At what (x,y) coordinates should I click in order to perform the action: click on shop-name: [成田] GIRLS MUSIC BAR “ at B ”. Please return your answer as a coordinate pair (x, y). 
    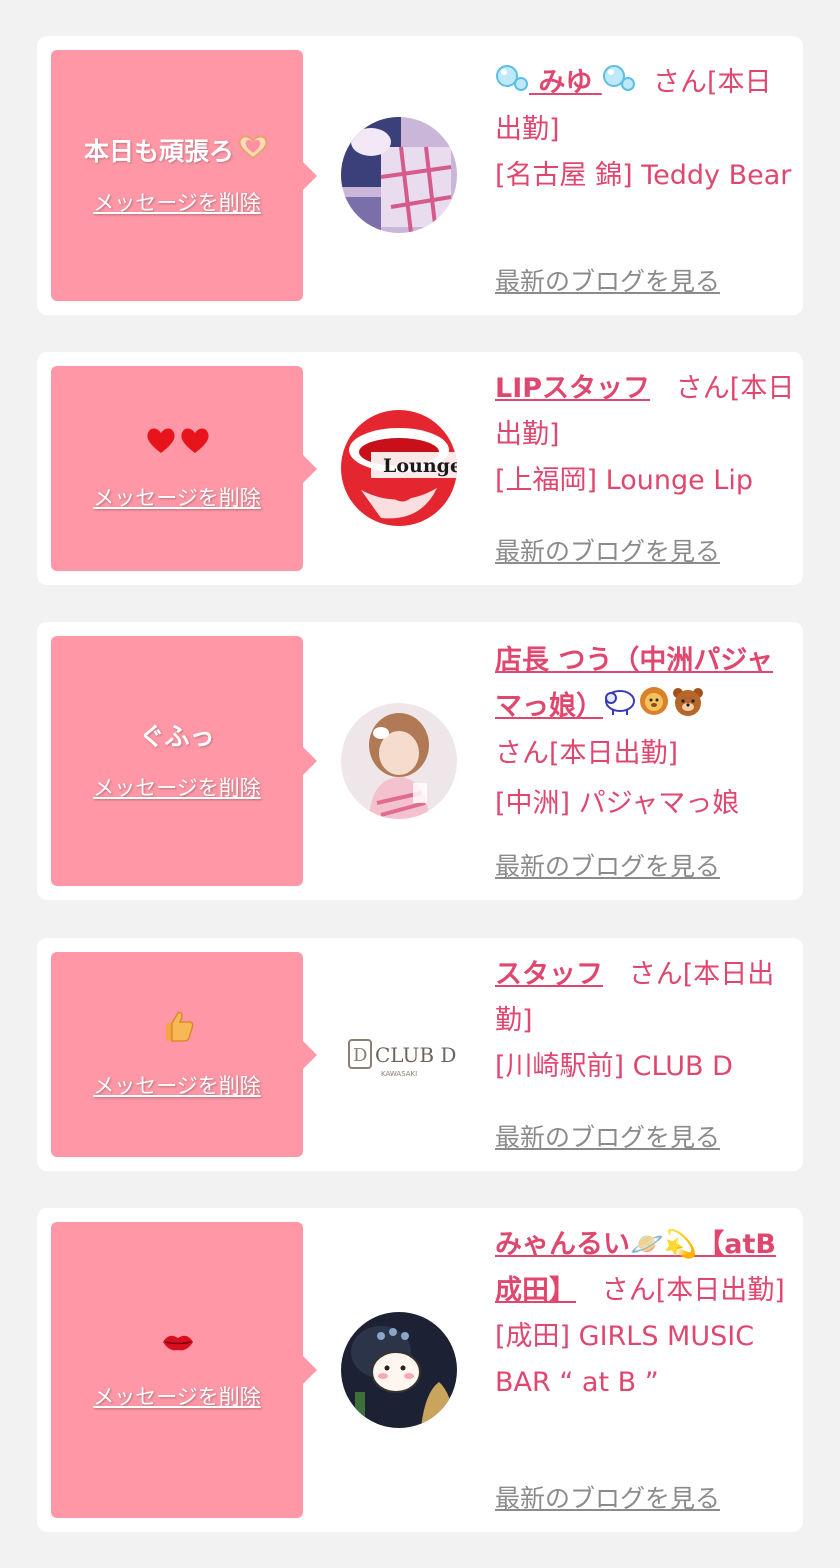
    Looking at the image, I should click on (625, 1359).